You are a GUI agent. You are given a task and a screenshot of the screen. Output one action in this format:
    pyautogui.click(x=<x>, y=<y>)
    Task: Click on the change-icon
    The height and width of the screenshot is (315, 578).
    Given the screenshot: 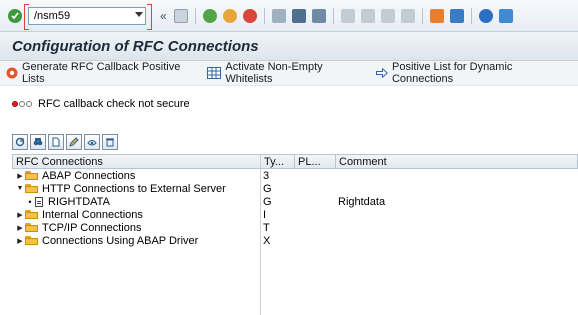 What is the action you would take?
    pyautogui.click(x=74, y=142)
    